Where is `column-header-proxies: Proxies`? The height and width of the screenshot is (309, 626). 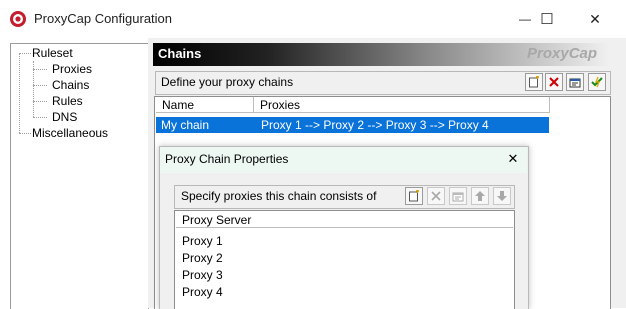 column-header-proxies: Proxies is located at coordinates (402, 105).